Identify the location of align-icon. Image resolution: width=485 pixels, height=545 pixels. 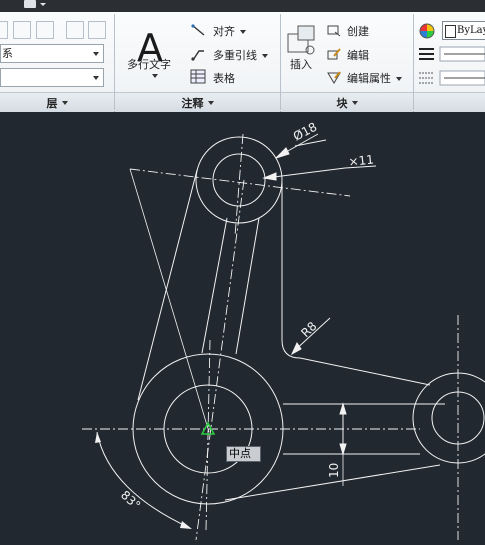
(198, 30).